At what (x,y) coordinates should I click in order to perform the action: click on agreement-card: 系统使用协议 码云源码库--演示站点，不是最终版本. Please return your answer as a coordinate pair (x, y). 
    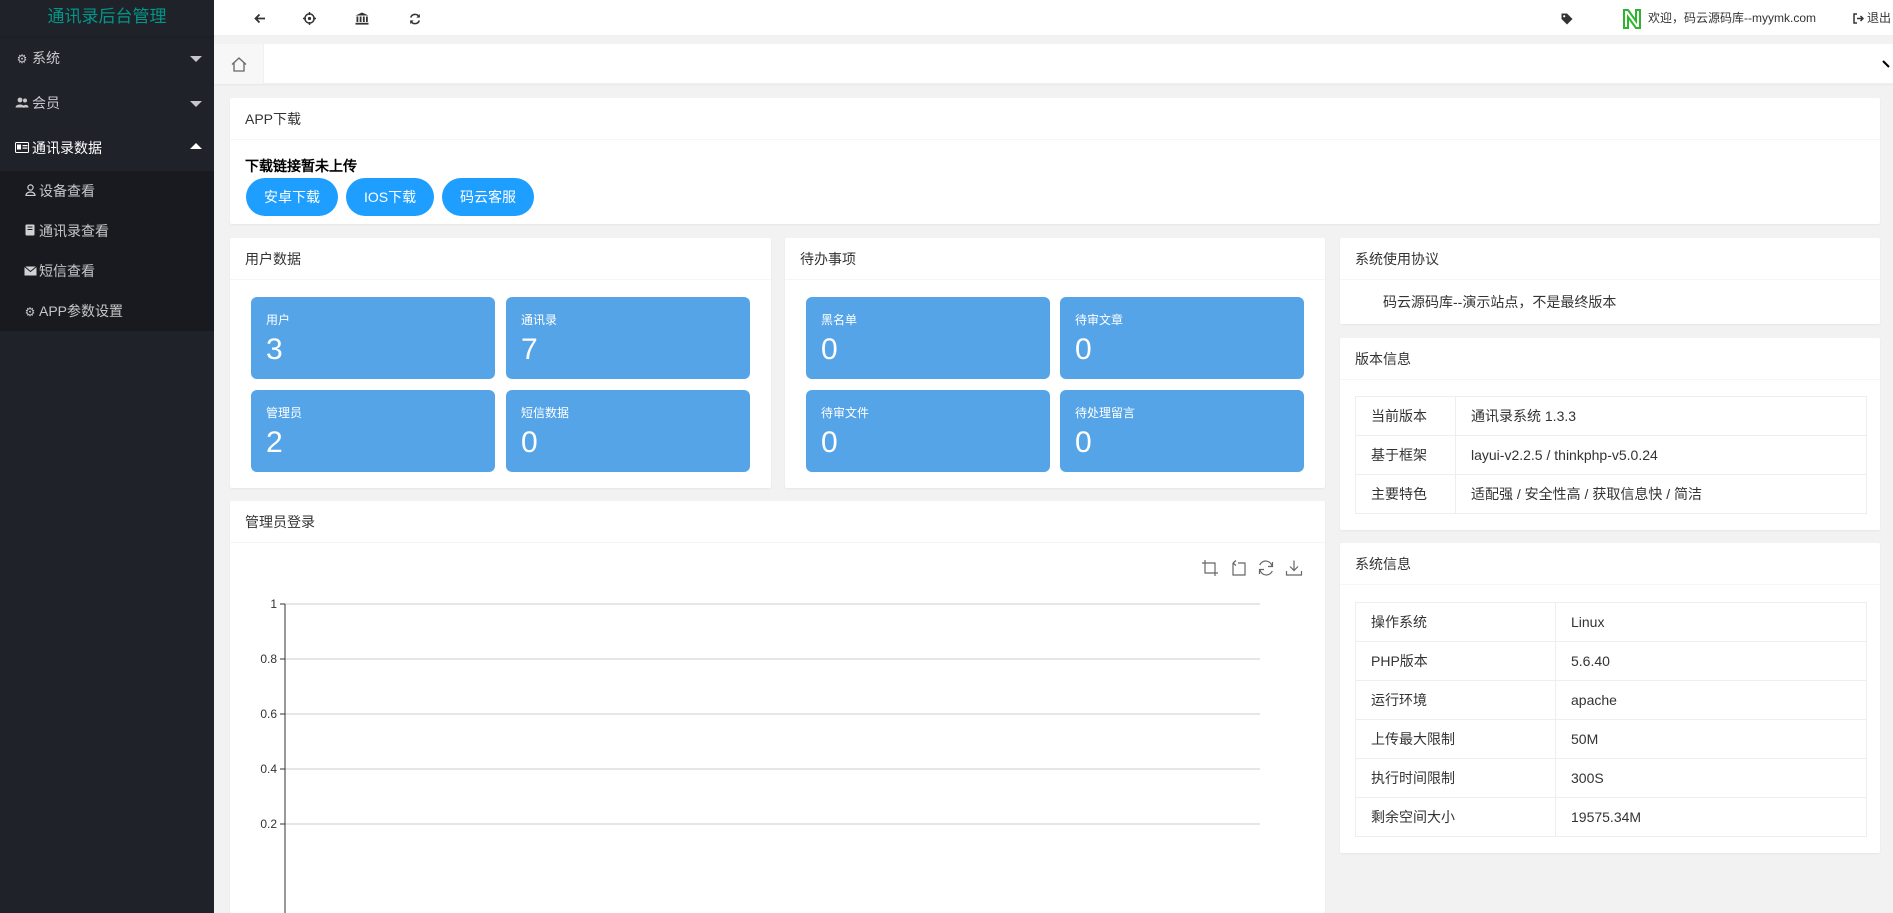
    Looking at the image, I should click on (1610, 281).